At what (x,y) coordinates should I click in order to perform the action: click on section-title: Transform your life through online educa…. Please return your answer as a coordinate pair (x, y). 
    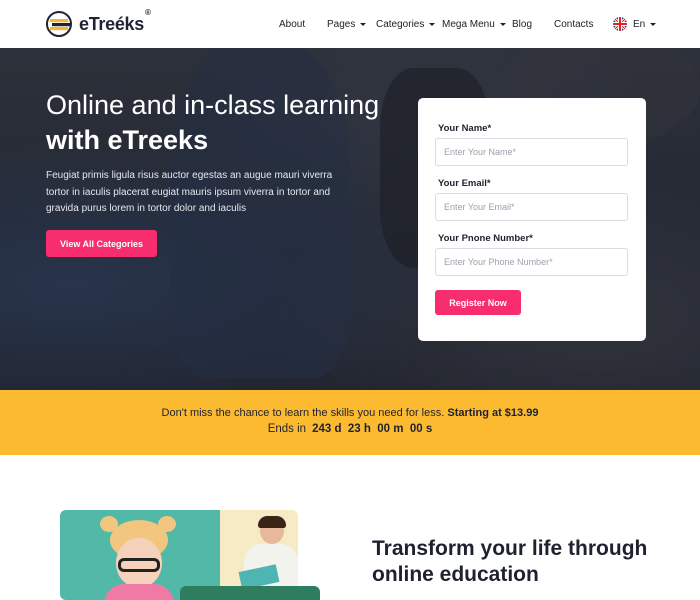
    Looking at the image, I should click on (510, 561).